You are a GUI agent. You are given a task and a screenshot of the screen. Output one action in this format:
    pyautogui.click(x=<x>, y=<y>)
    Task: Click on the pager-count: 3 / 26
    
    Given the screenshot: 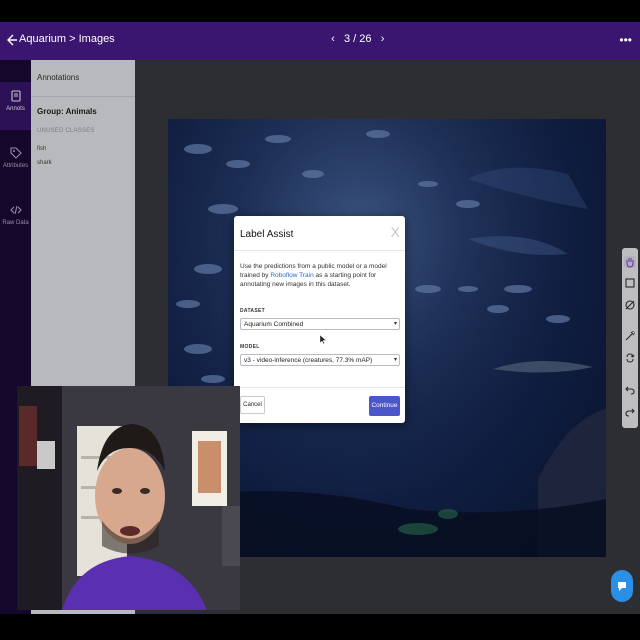 What is the action you would take?
    pyautogui.click(x=358, y=39)
    